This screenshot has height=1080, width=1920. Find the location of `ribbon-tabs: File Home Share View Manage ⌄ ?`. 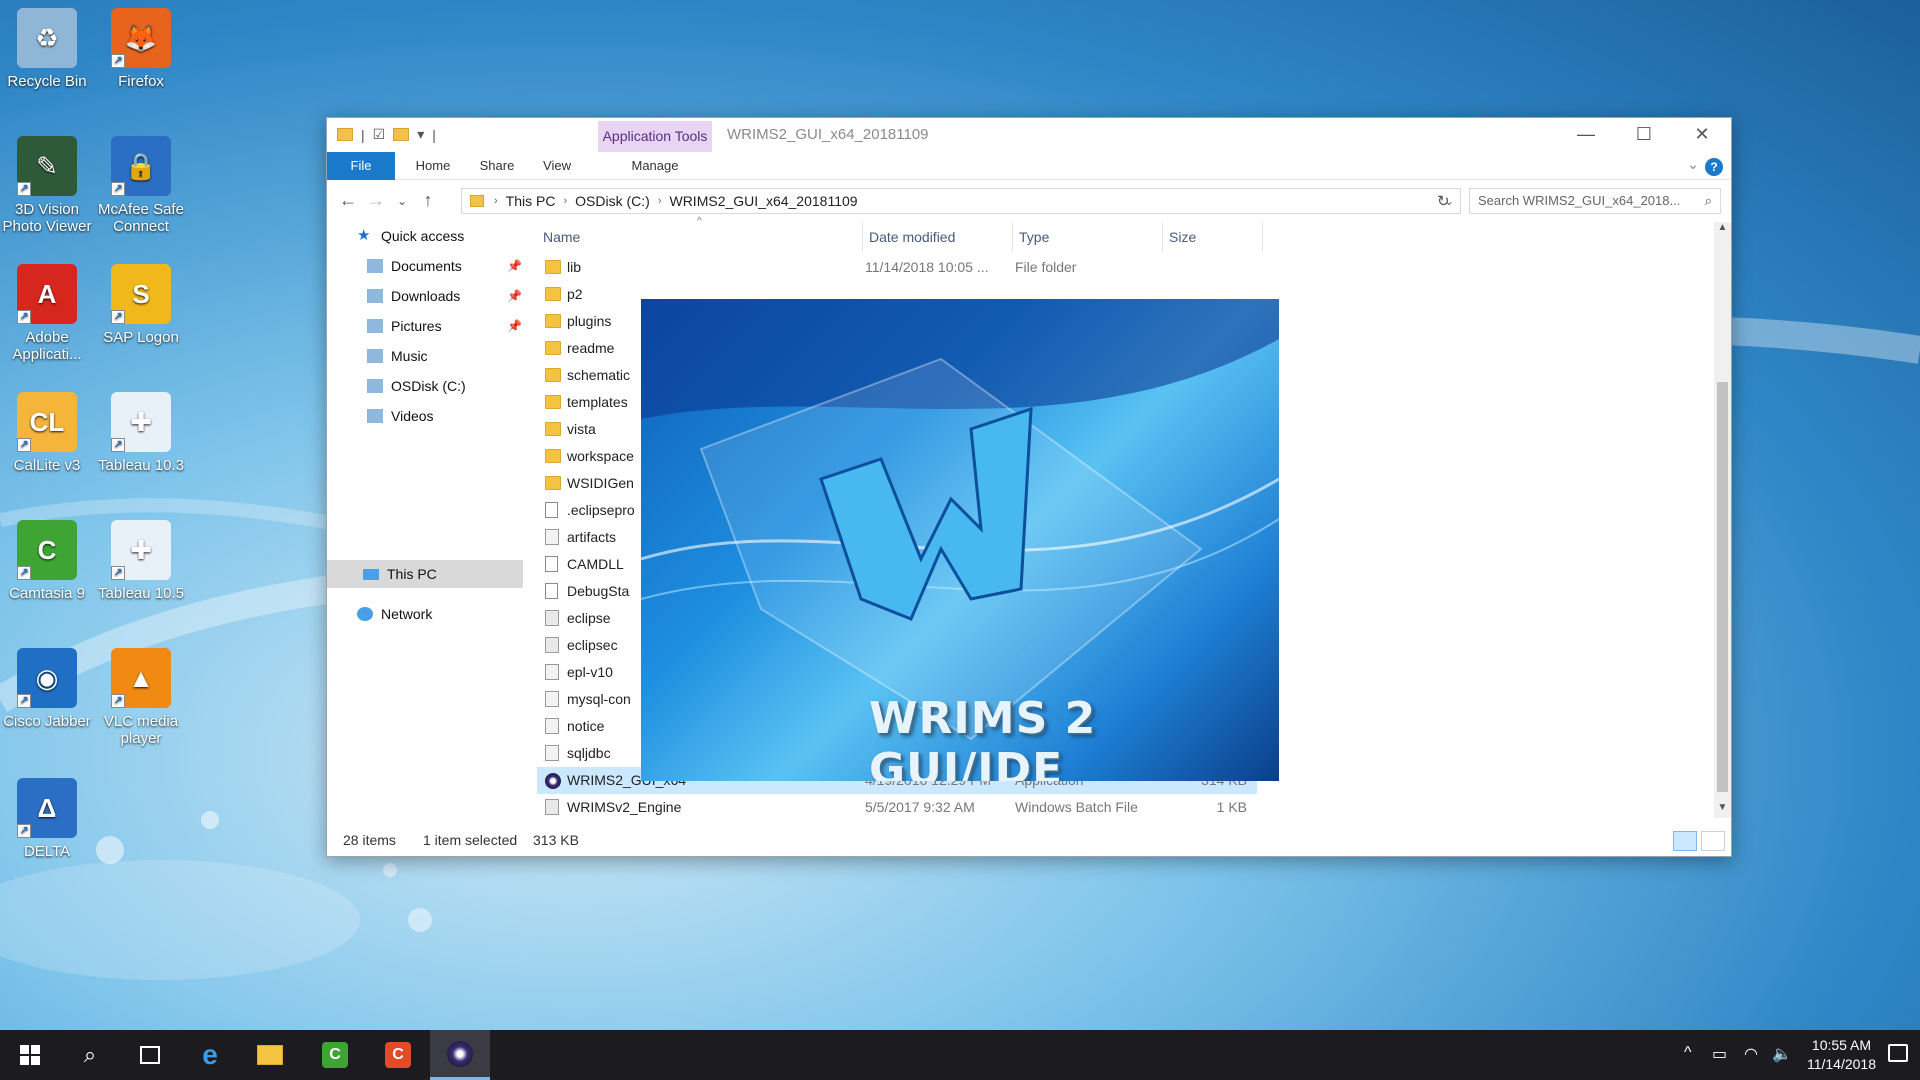

ribbon-tabs: File Home Share View Manage ⌄ ? is located at coordinates (1029, 166).